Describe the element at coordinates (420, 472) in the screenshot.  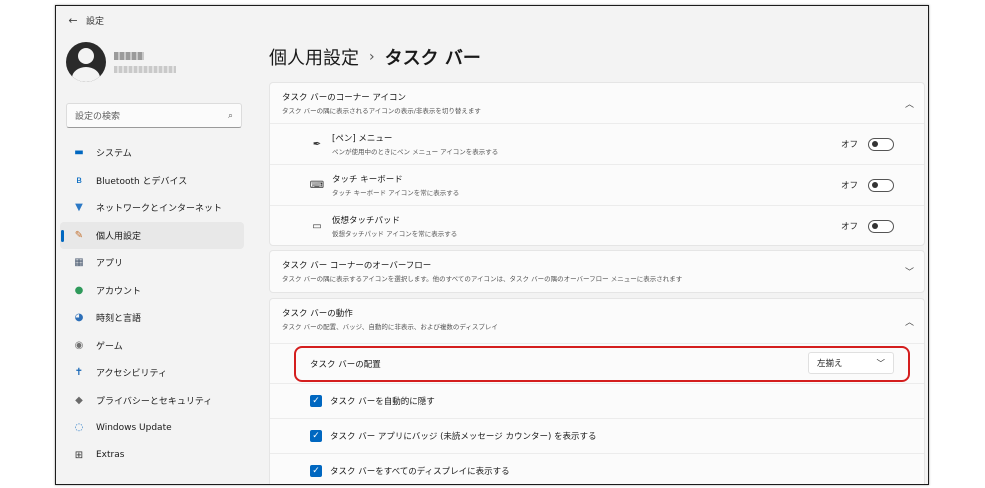
I see `checkbox-label: タスク バーをすべてのディスプレイに表示する` at that location.